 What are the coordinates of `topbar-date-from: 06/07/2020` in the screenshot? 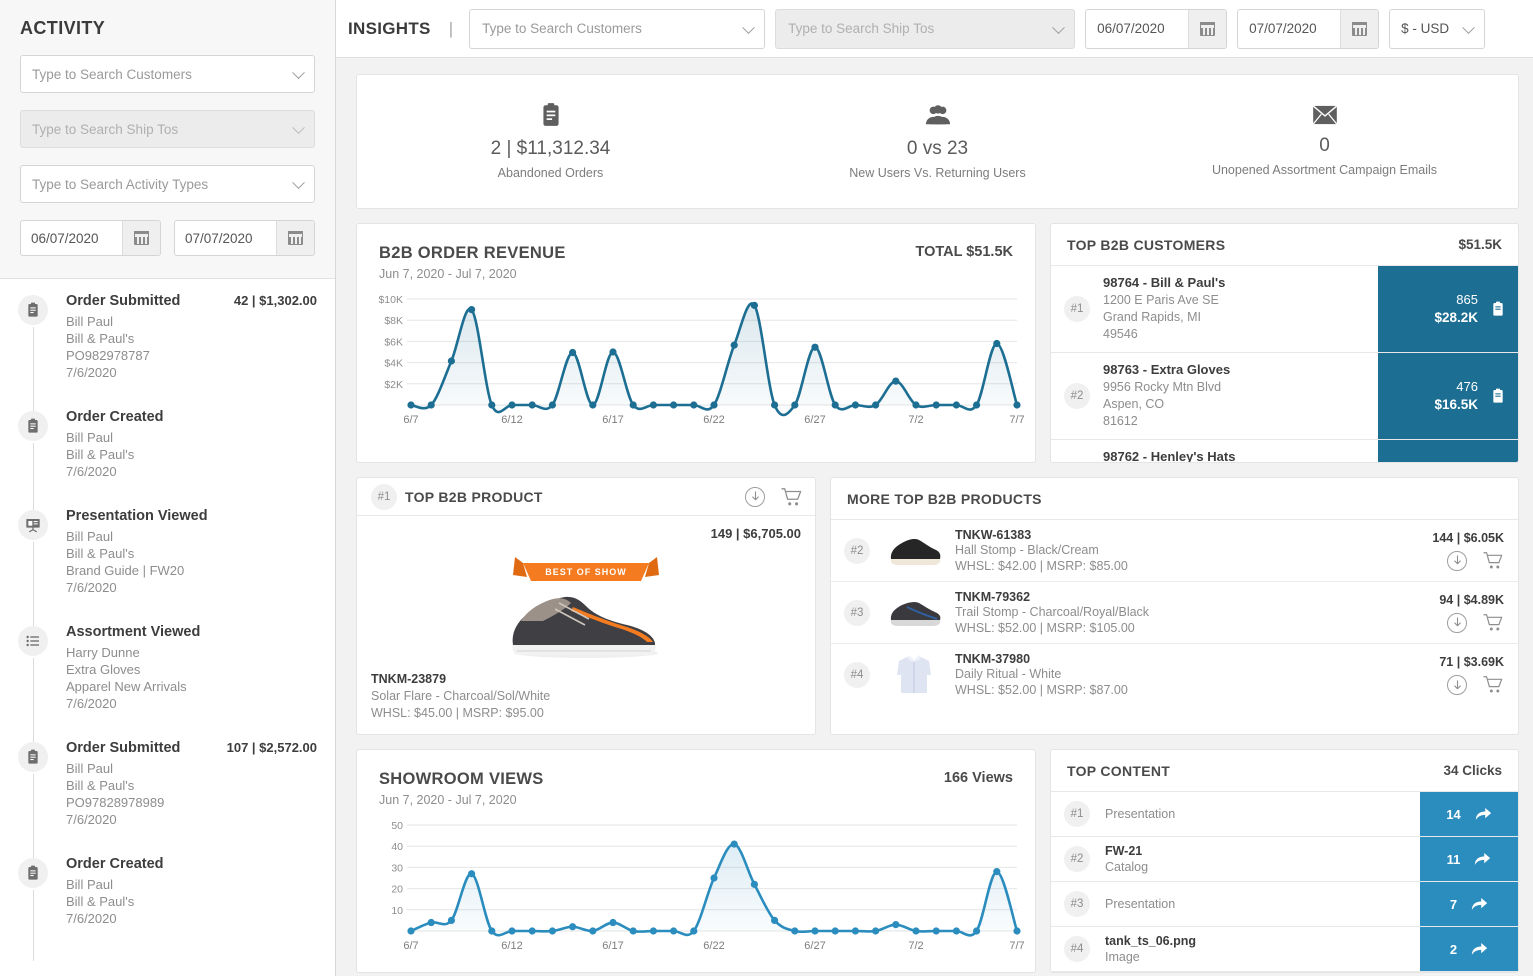 It's located at (1156, 28).